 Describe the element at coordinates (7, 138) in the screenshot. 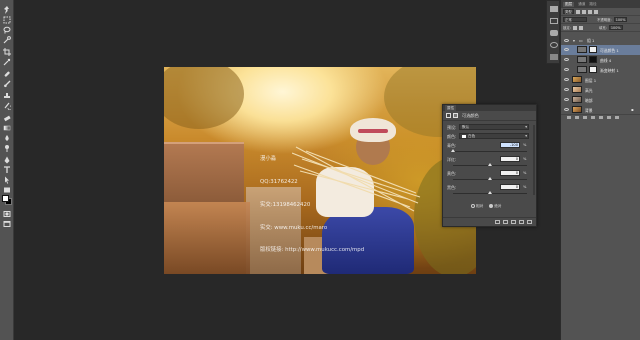

I see `blur-icon` at that location.